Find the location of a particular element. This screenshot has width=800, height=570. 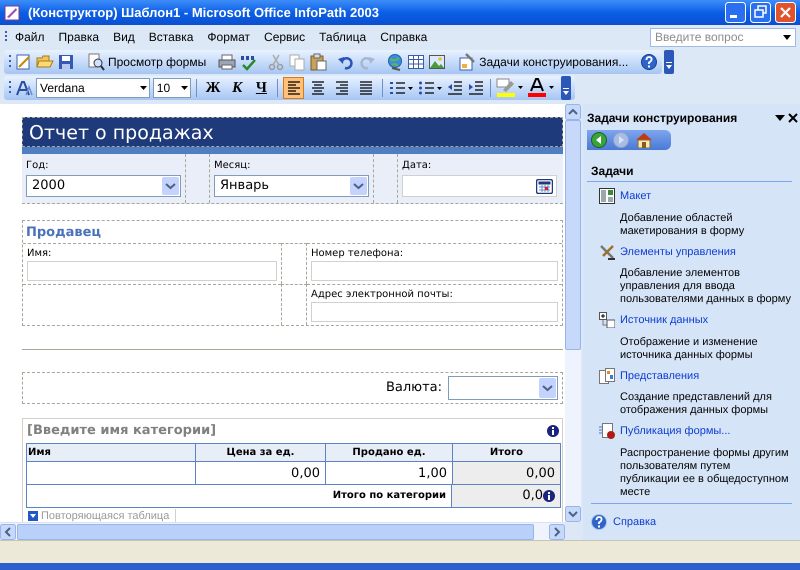

bold-button: Ж is located at coordinates (213, 88).